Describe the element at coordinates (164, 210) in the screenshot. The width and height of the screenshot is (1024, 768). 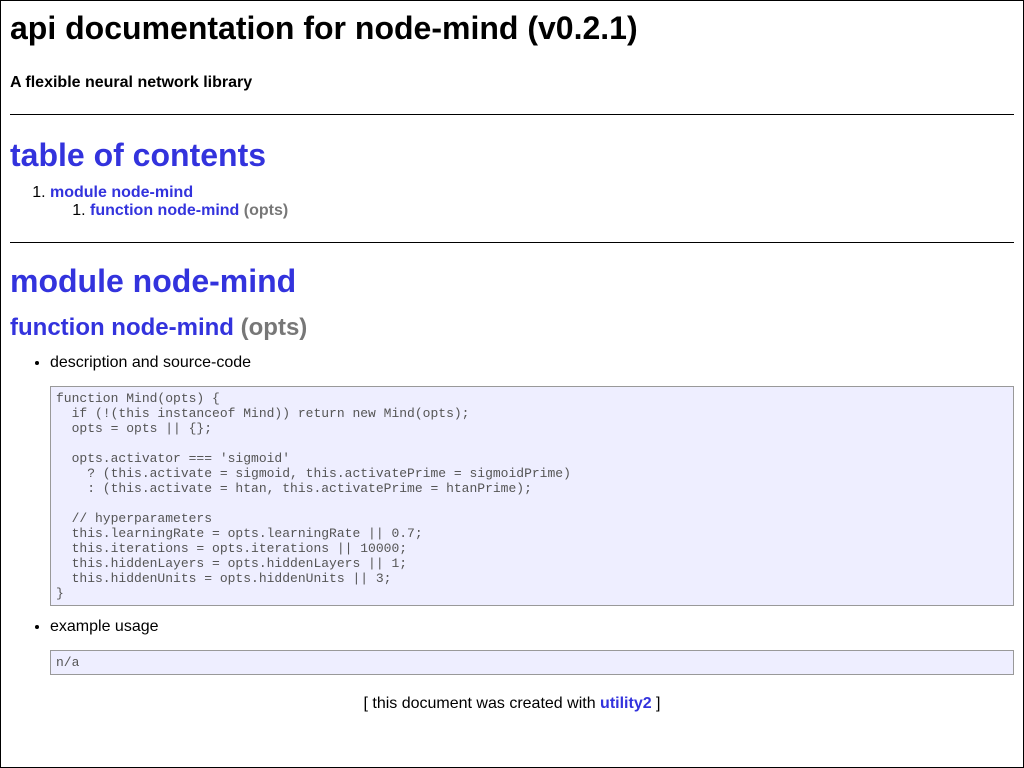
I see `toc-function-link: function node-mind` at that location.